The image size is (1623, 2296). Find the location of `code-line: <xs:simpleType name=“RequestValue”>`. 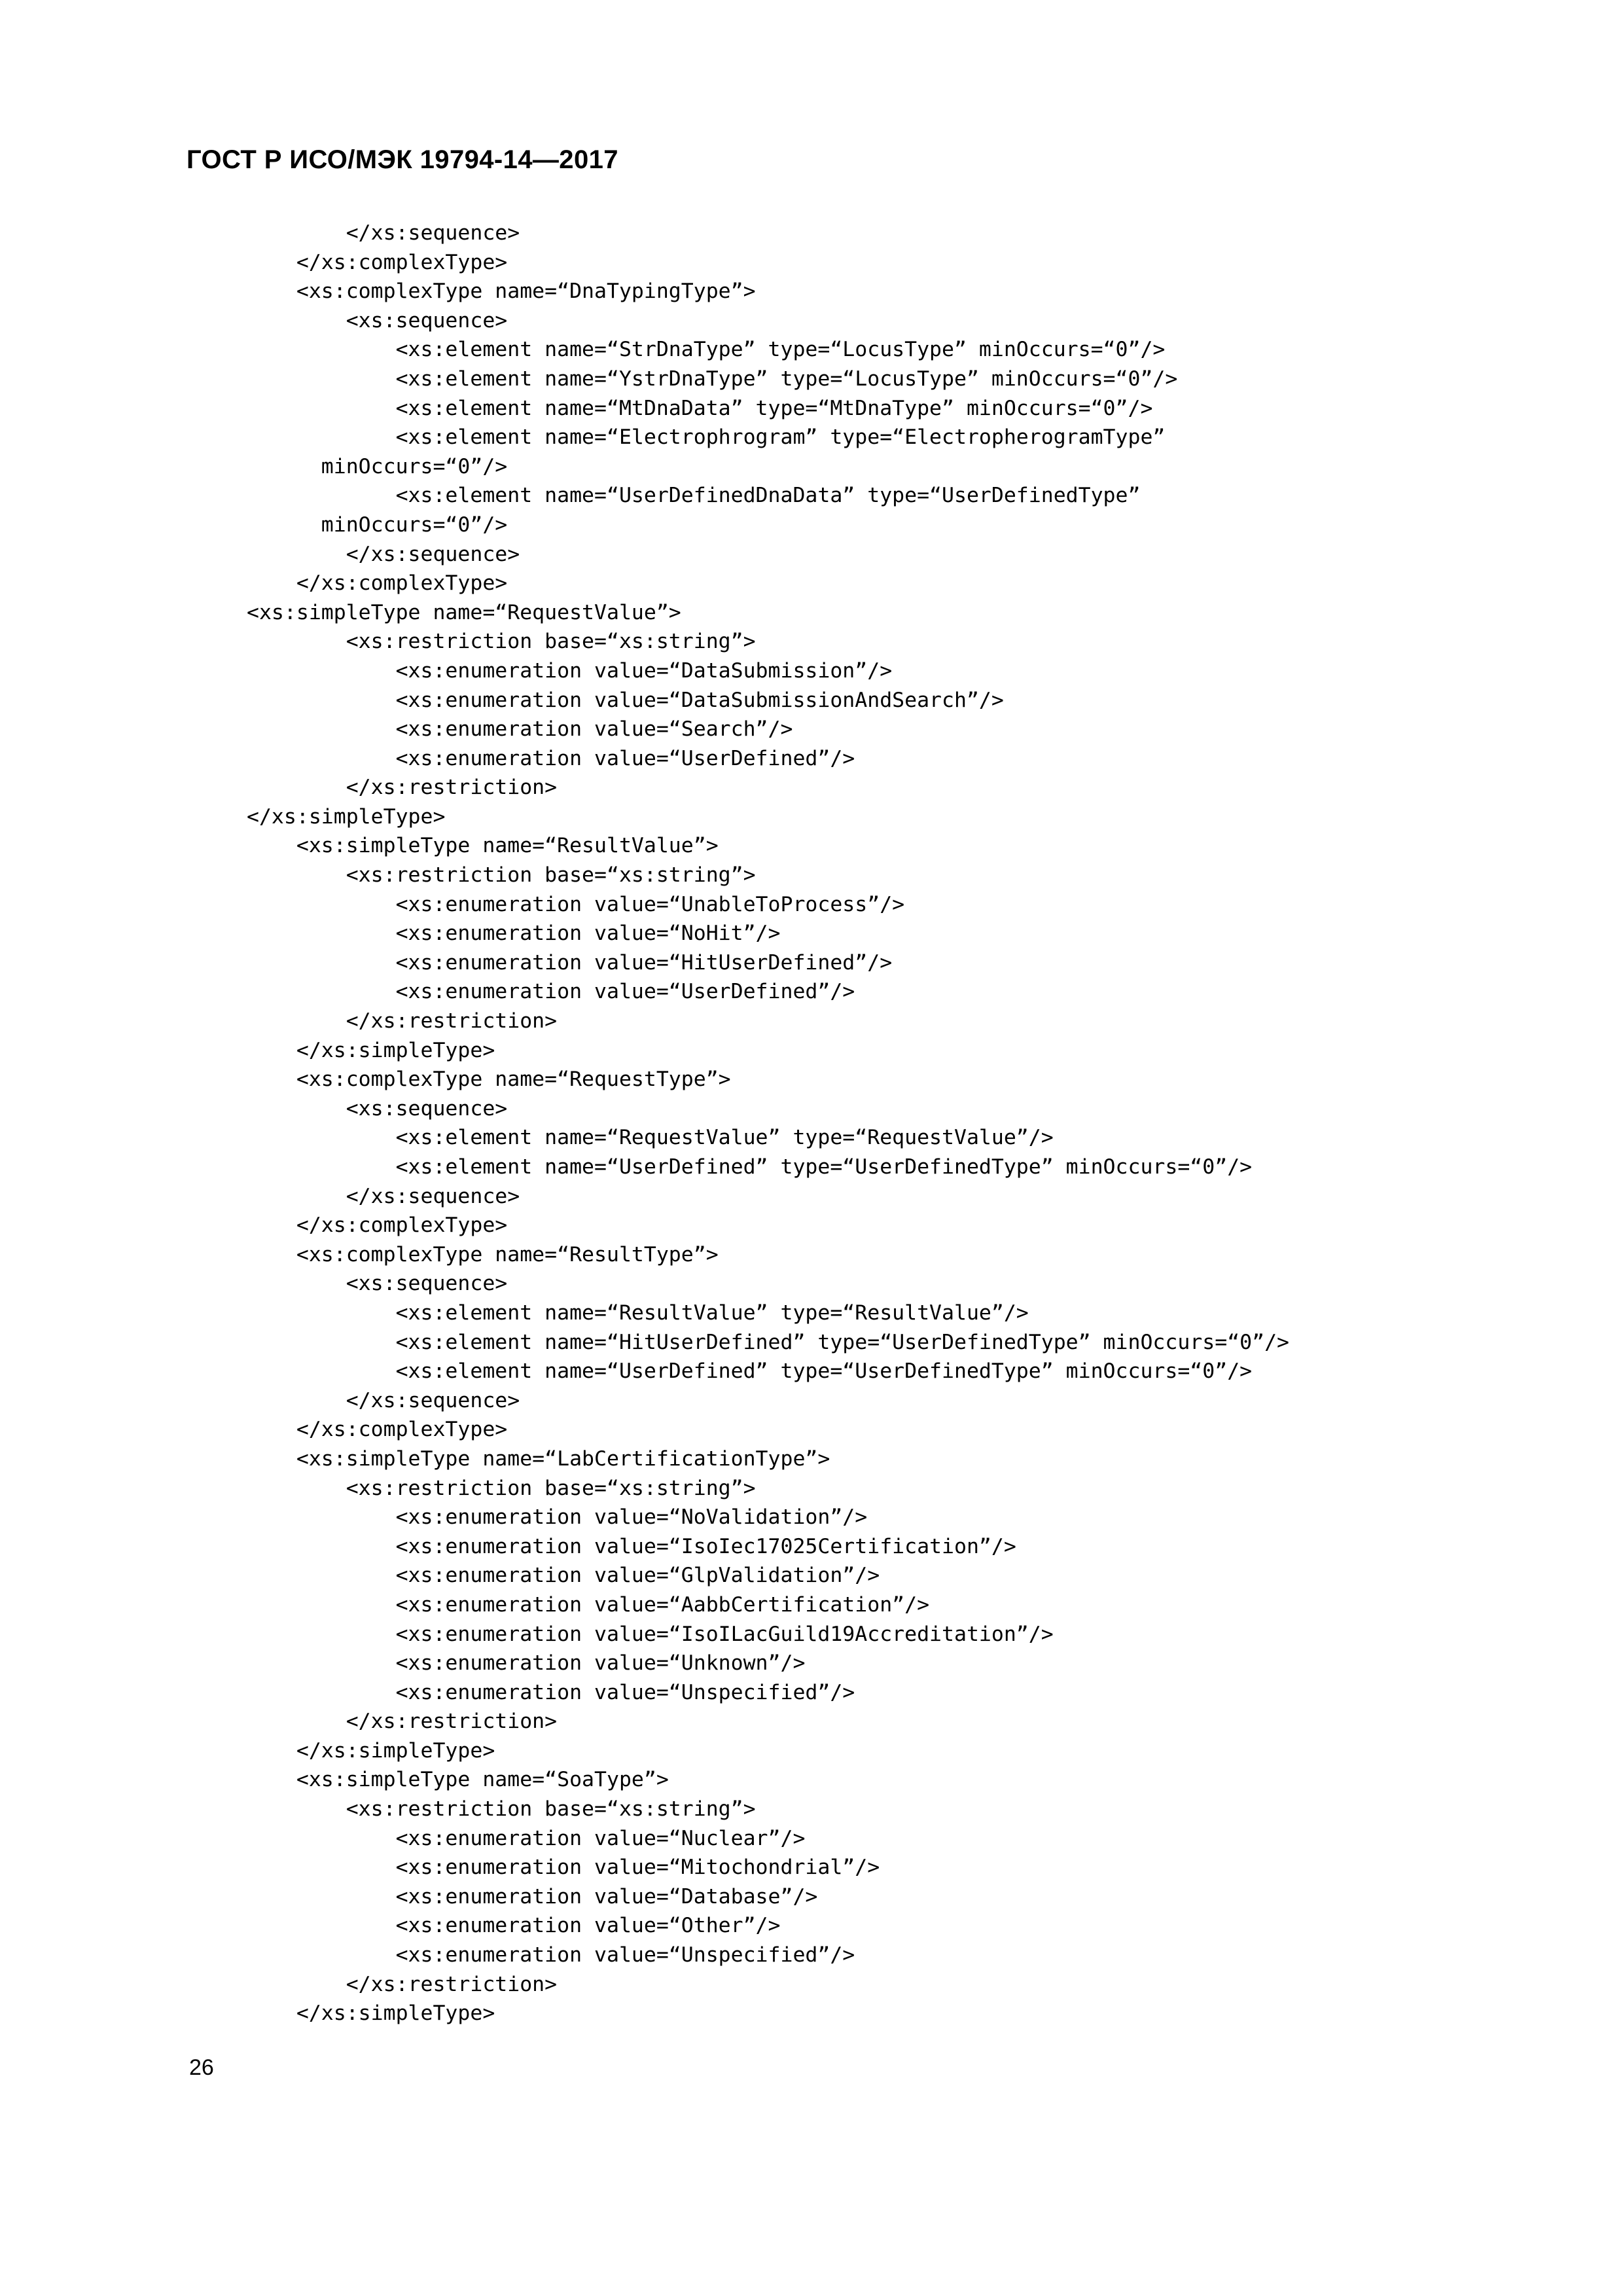

code-line: <xs:simpleType name=“RequestValue”> is located at coordinates (464, 612).